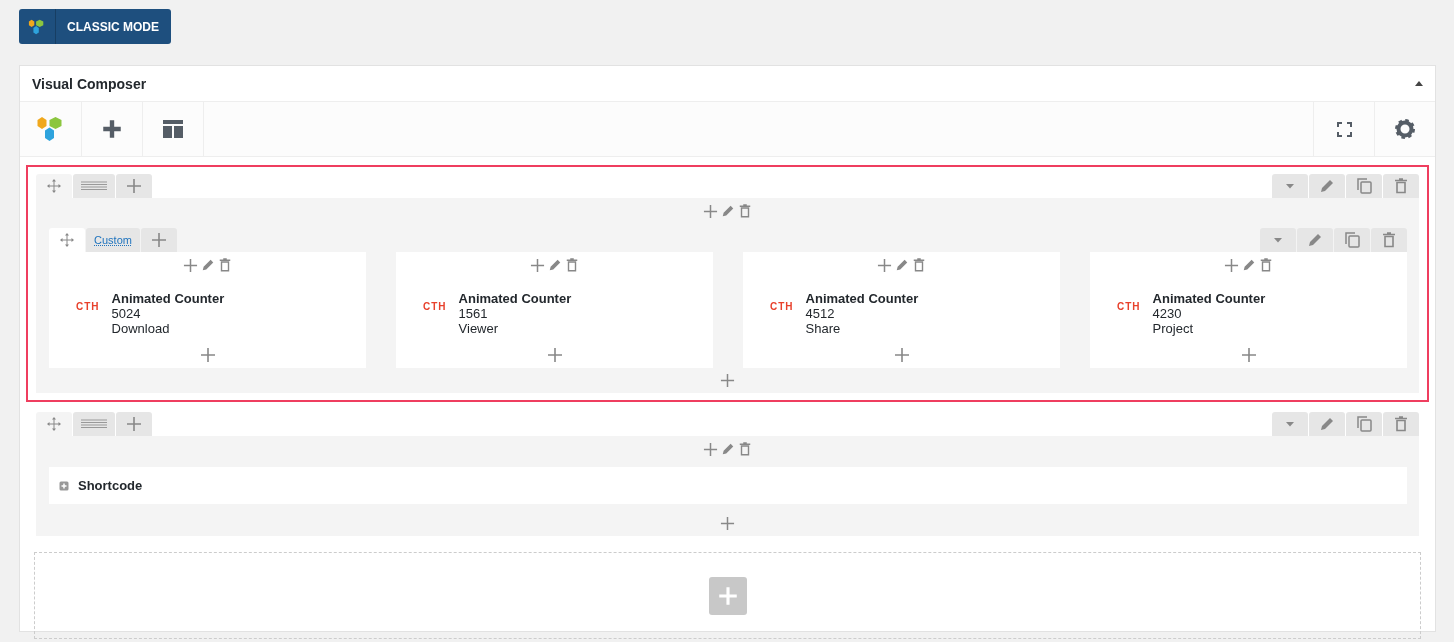 The height and width of the screenshot is (642, 1454). Describe the element at coordinates (1167, 313) in the screenshot. I see `counter-number: 4230` at that location.